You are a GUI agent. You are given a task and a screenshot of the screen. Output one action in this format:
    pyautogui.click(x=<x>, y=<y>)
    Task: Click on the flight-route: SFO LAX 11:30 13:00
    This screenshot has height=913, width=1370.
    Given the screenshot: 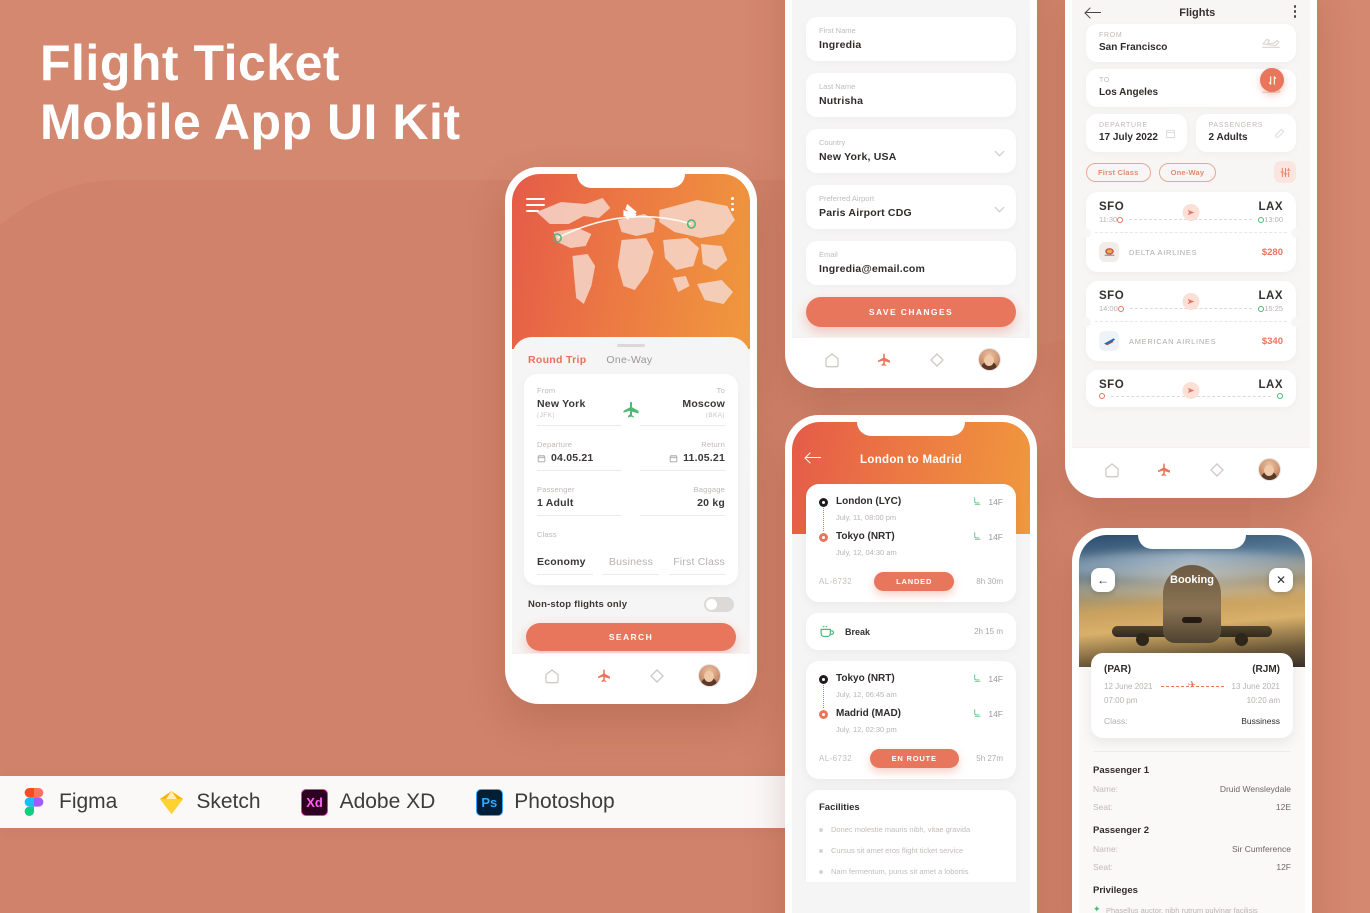 What is the action you would take?
    pyautogui.click(x=1191, y=212)
    